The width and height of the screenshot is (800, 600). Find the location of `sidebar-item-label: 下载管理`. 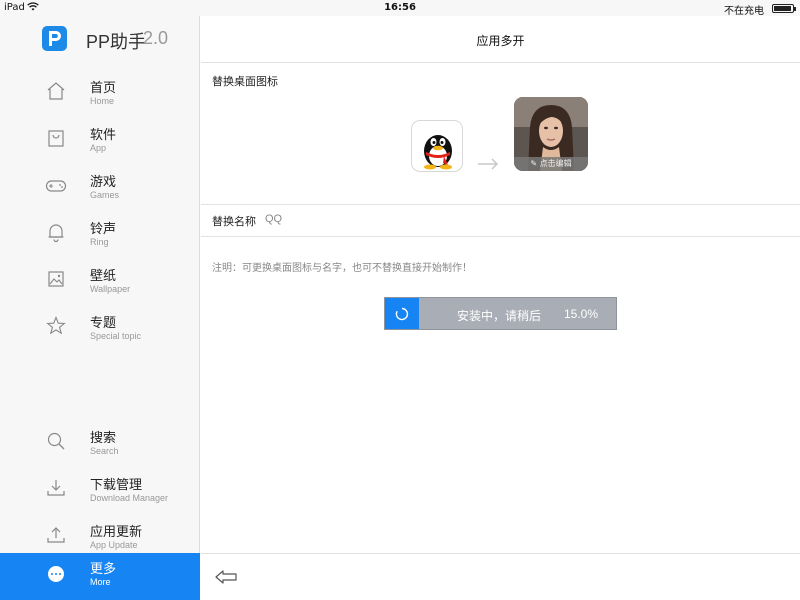

sidebar-item-label: 下载管理 is located at coordinates (116, 485).